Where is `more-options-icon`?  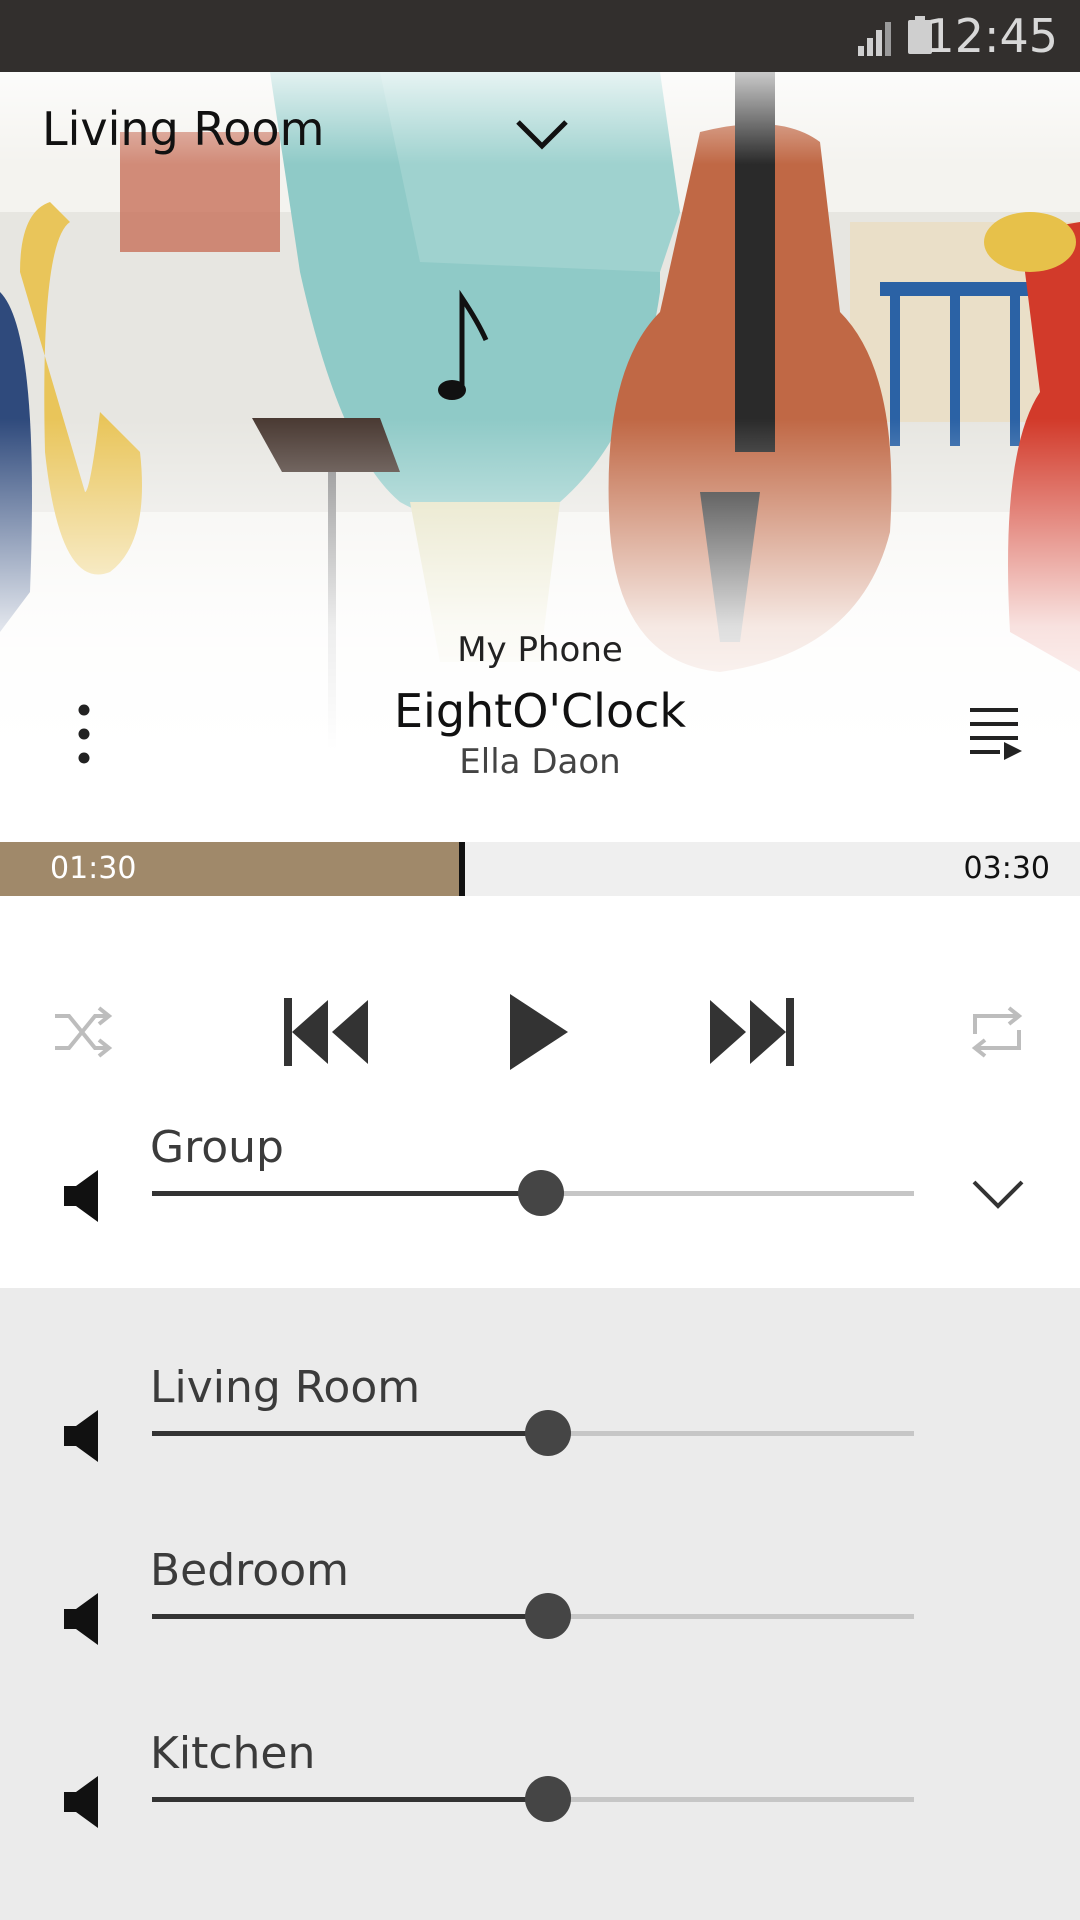
more-options-icon is located at coordinates (84, 734).